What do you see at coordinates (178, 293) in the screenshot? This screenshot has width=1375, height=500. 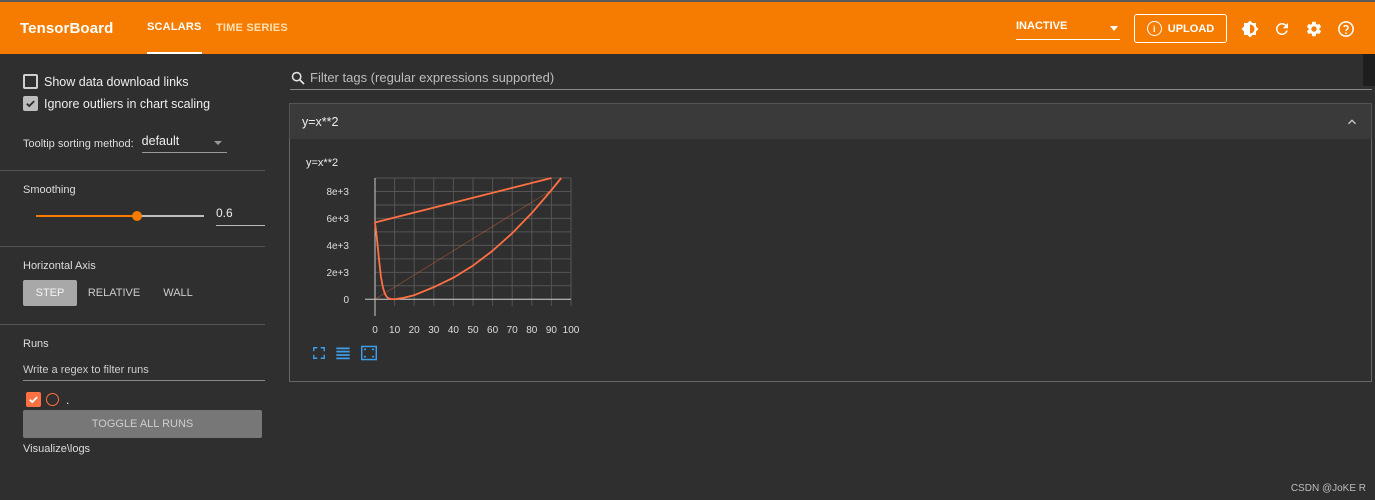 I see `axis-wall-button: WALL` at bounding box center [178, 293].